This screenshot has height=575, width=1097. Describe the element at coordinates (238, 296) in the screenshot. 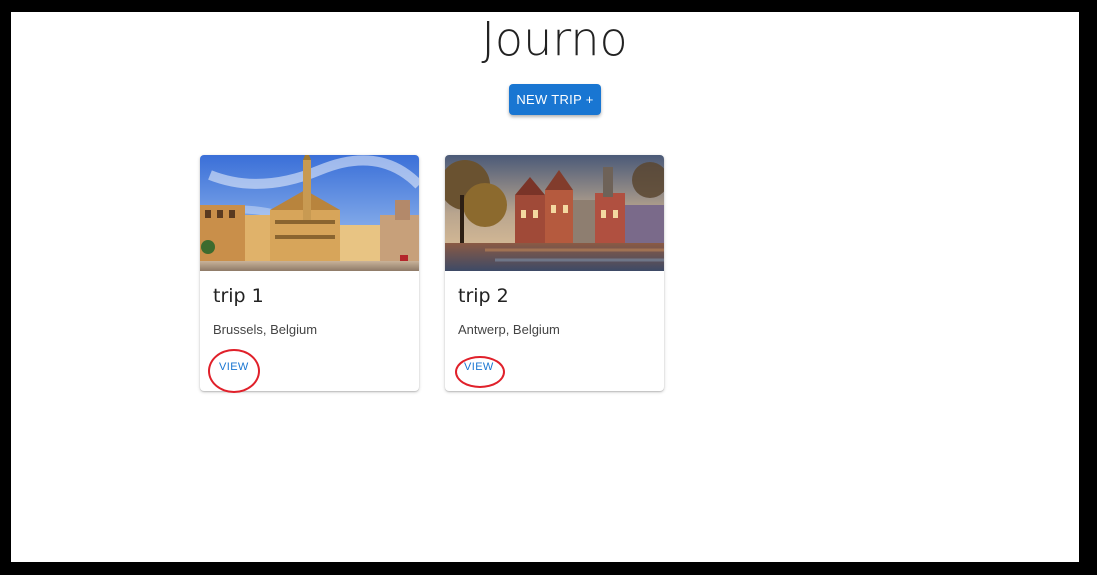

I see `trip-title: trip 1` at that location.